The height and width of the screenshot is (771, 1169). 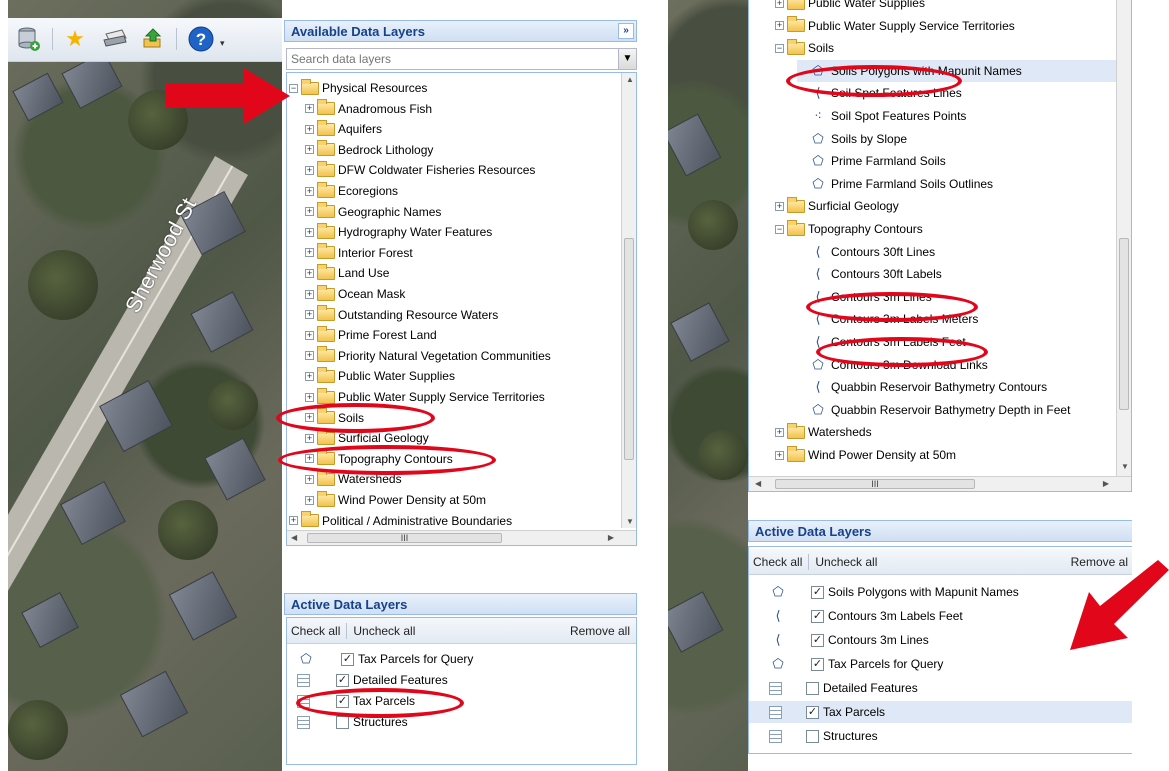 I want to click on tree-folder: + Prime Forest Land, so click(x=371, y=335).